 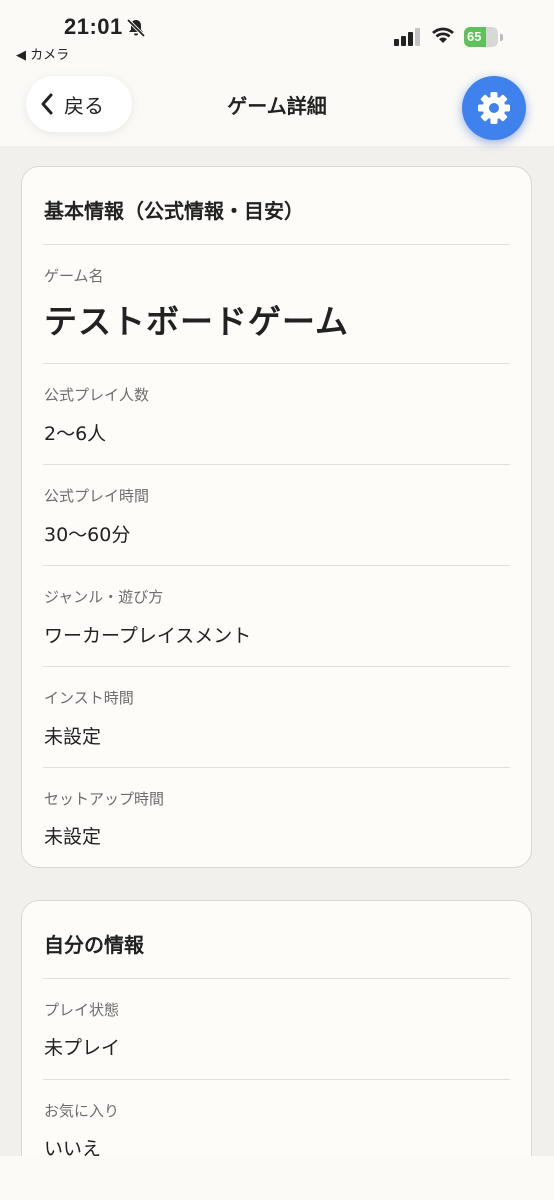 I want to click on instruction-time-value: 未設定, so click(x=73, y=737).